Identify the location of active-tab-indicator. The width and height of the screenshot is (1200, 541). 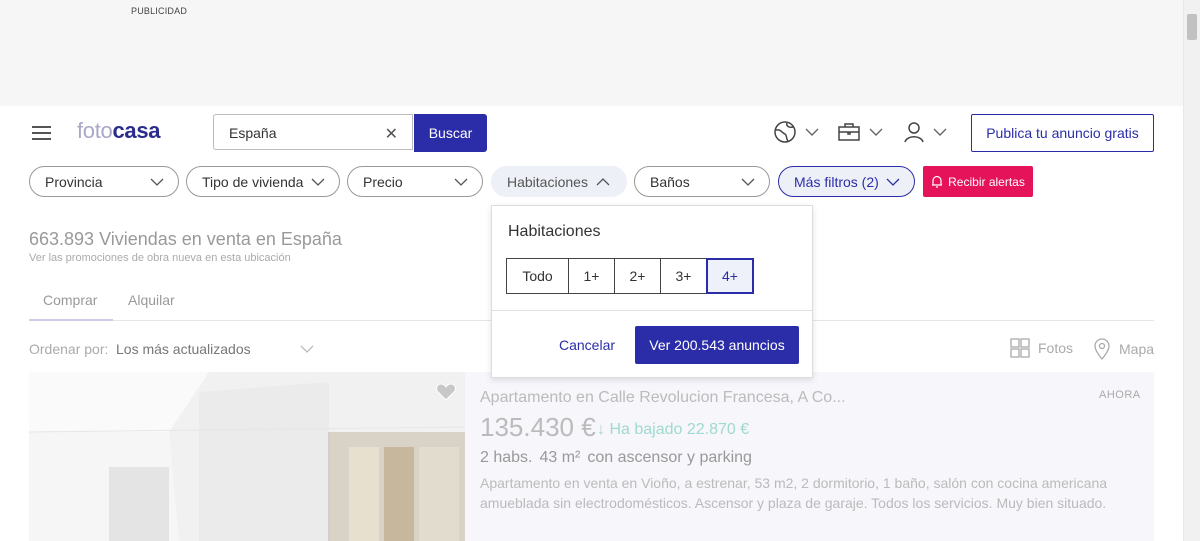
(71, 320).